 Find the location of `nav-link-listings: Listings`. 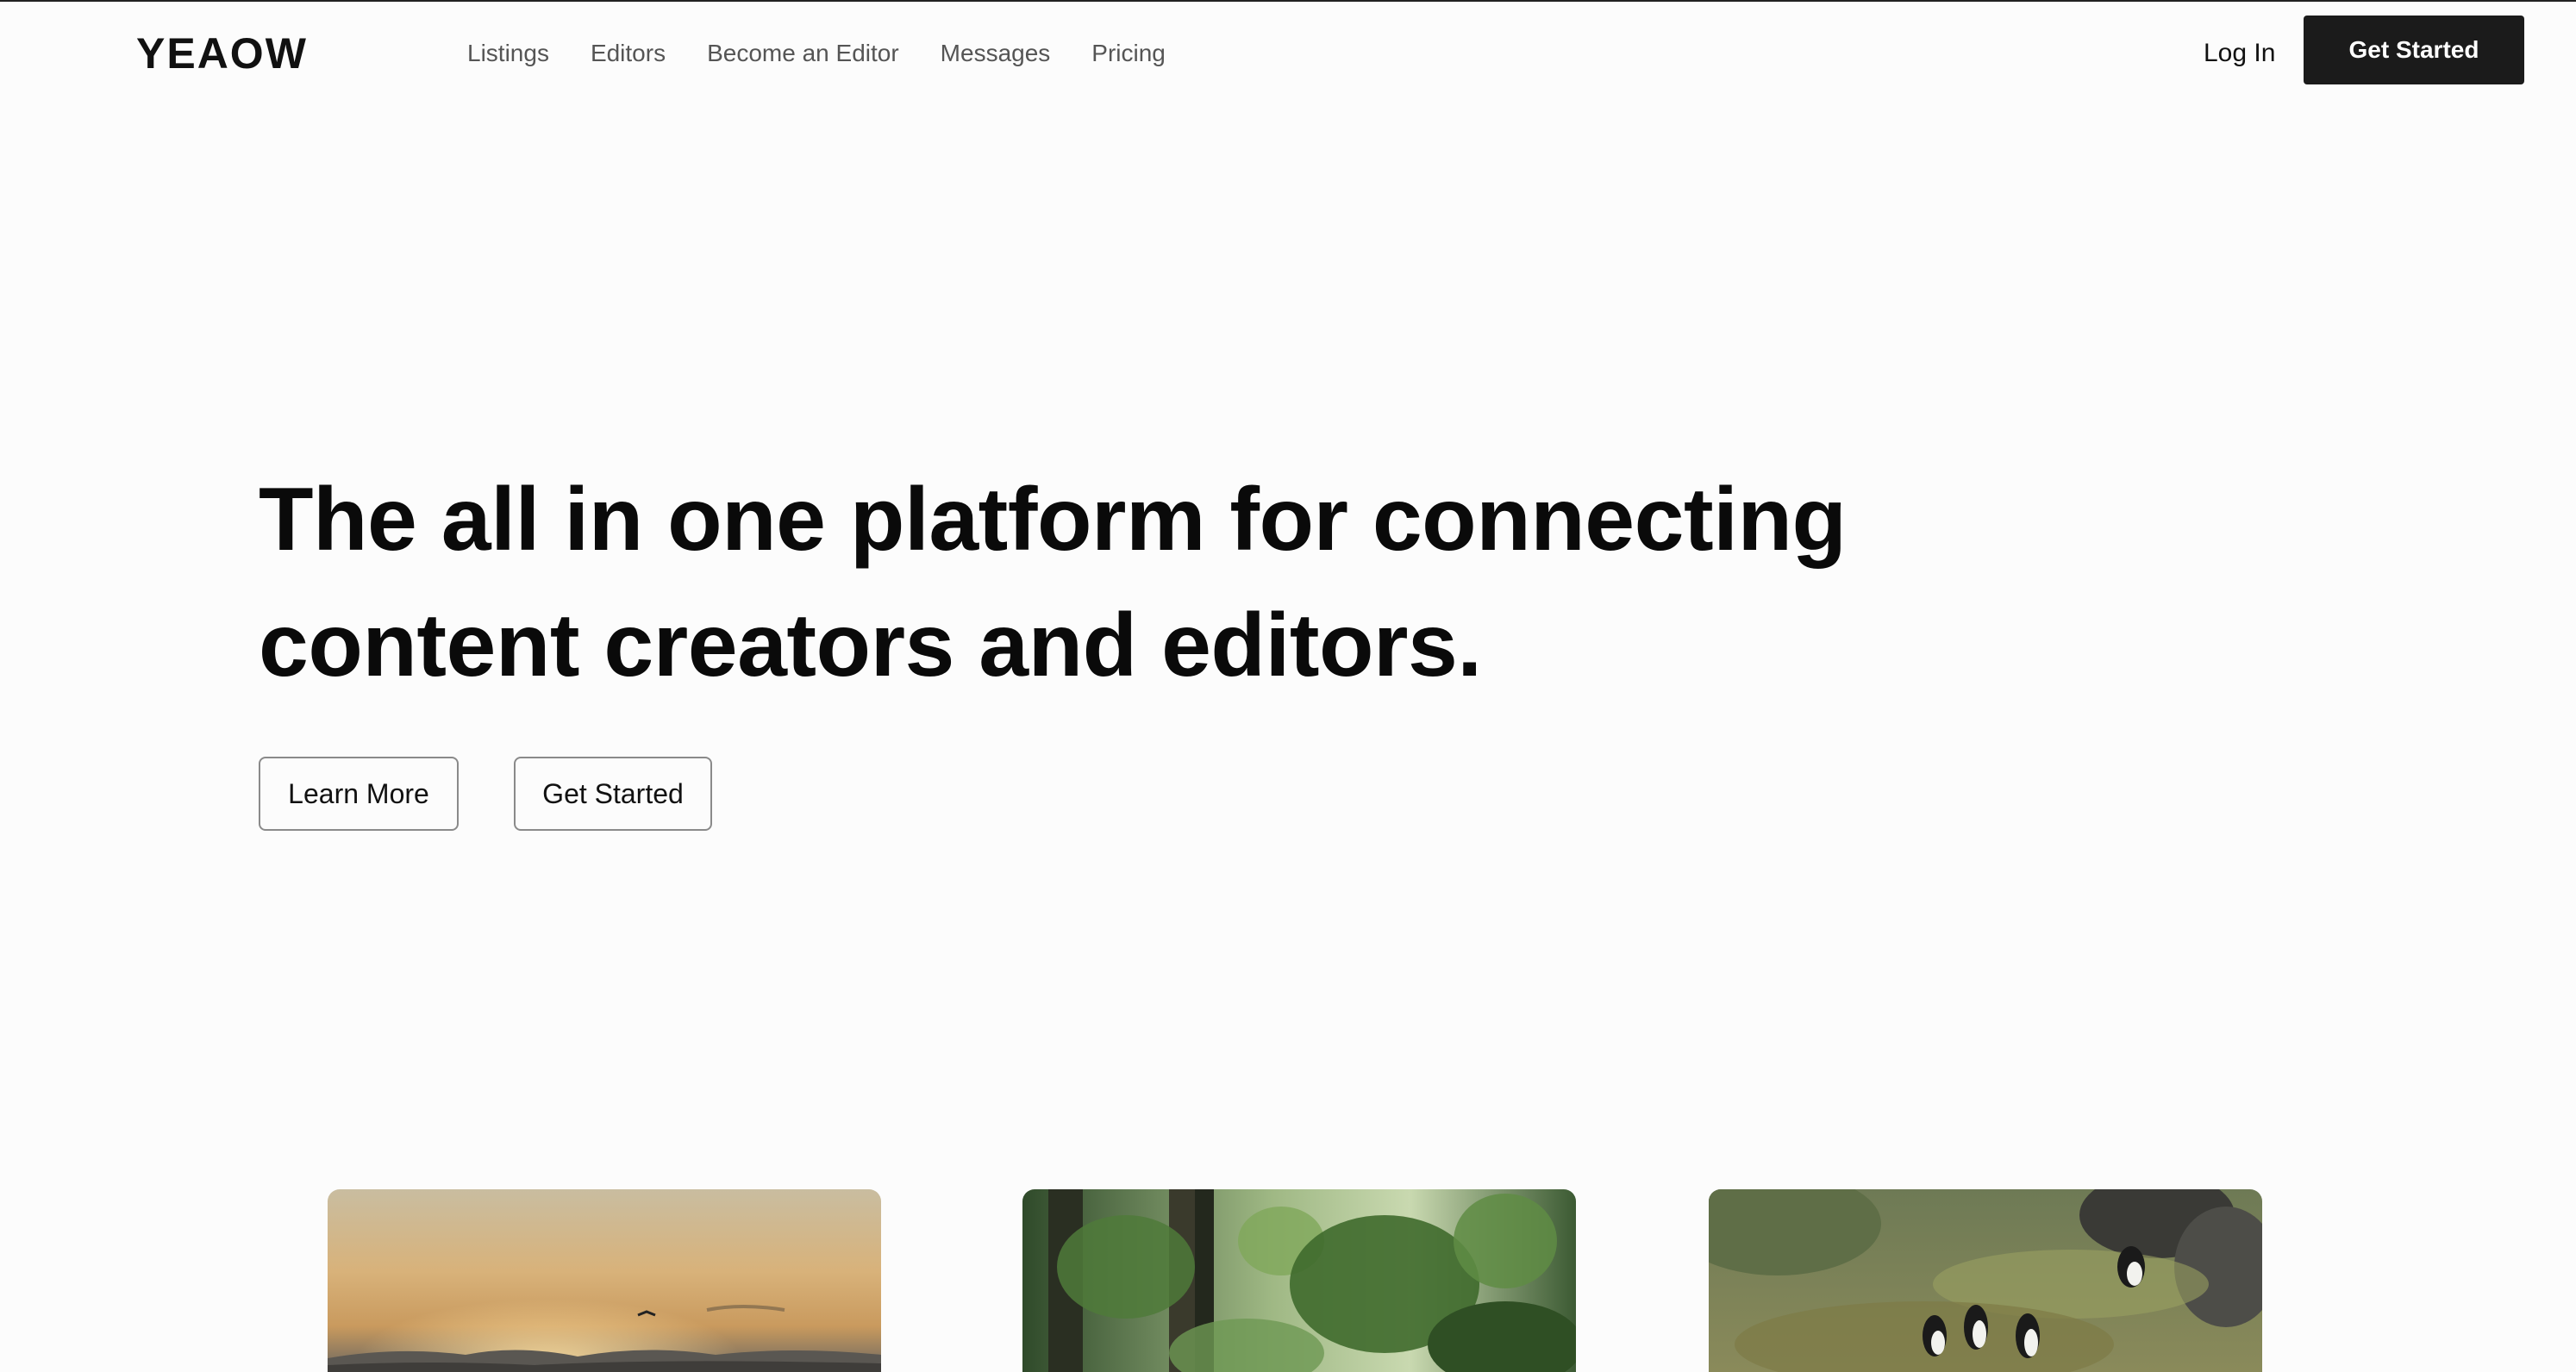

nav-link-listings: Listings is located at coordinates (508, 54).